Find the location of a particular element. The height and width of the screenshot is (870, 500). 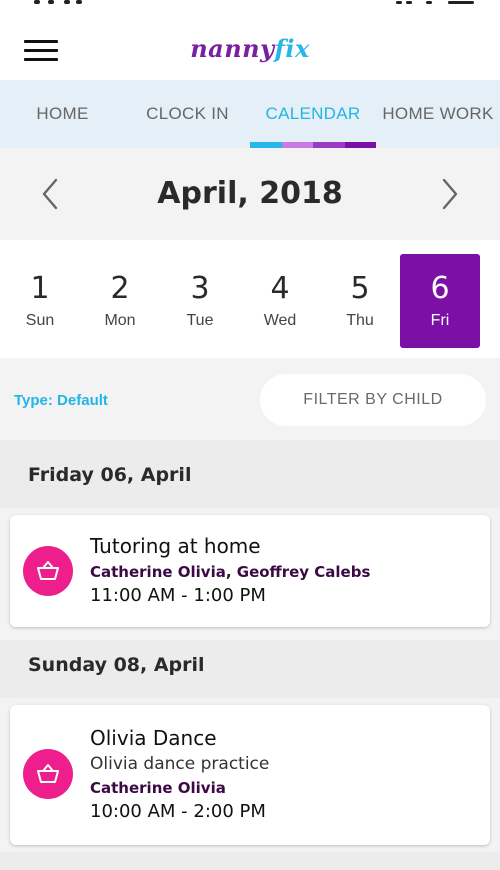

day-weekday: Wed is located at coordinates (280, 320).